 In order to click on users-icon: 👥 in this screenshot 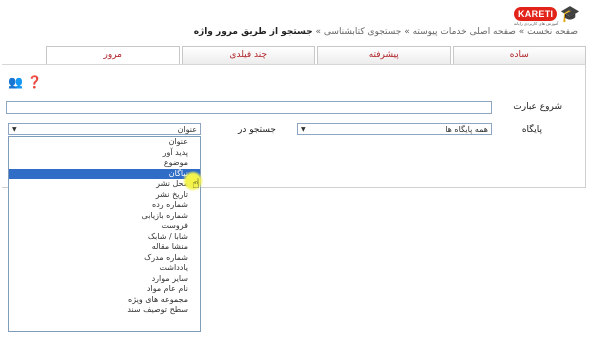, I will do `click(15, 82)`.